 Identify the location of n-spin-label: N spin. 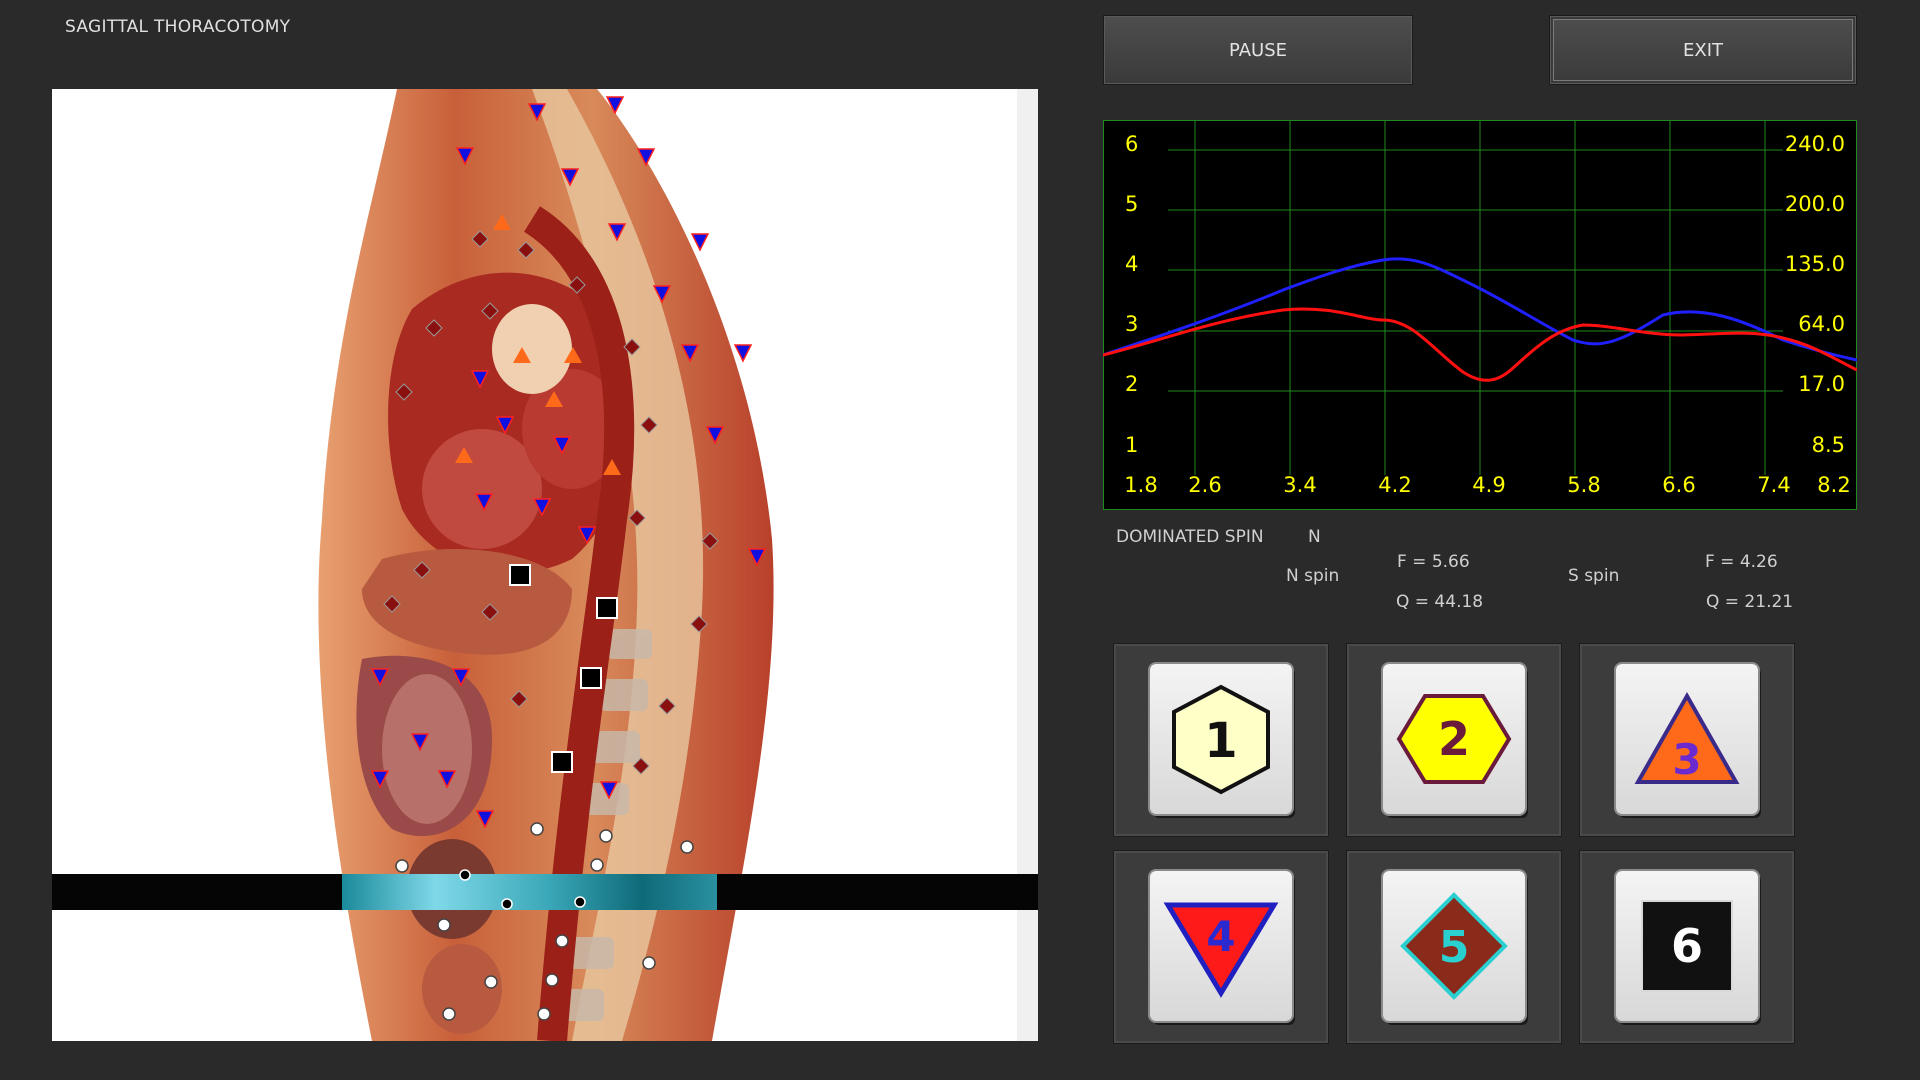
(1313, 576).